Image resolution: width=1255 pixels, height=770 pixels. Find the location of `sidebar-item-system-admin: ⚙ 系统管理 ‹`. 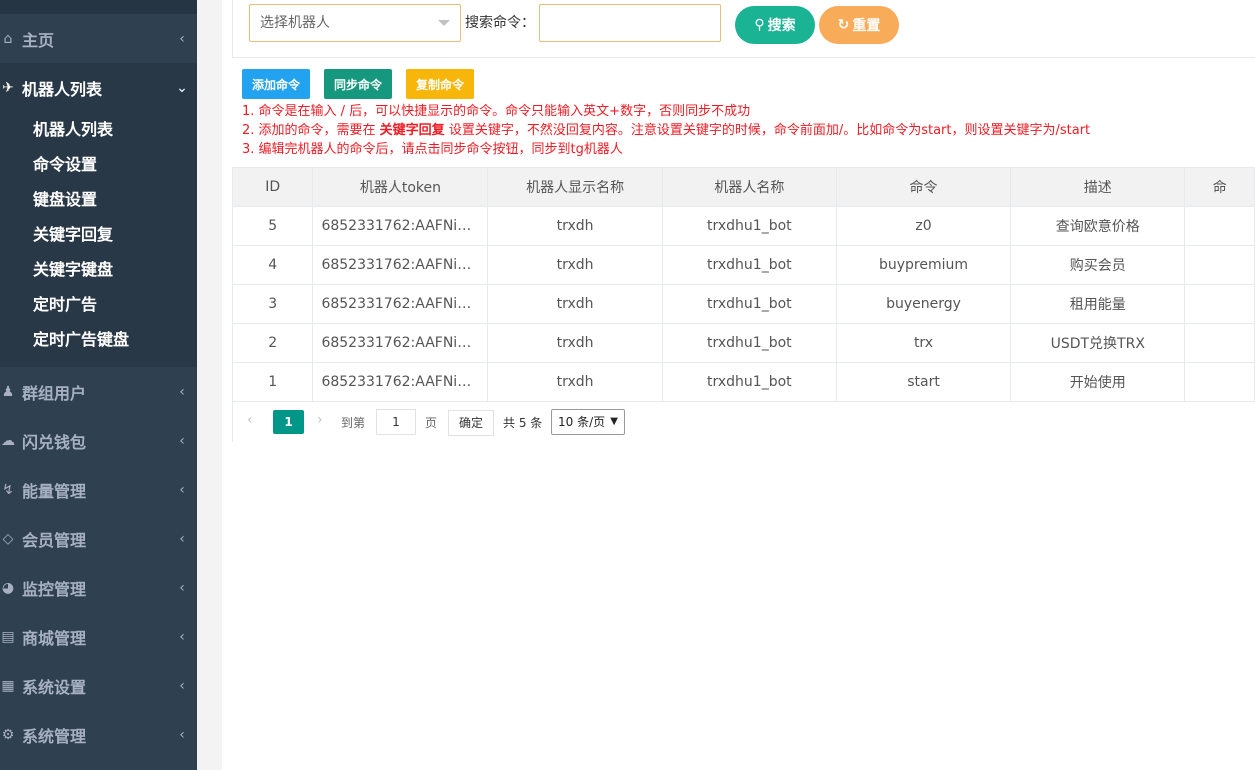

sidebar-item-system-admin: ⚙ 系统管理 ‹ is located at coordinates (98, 734).